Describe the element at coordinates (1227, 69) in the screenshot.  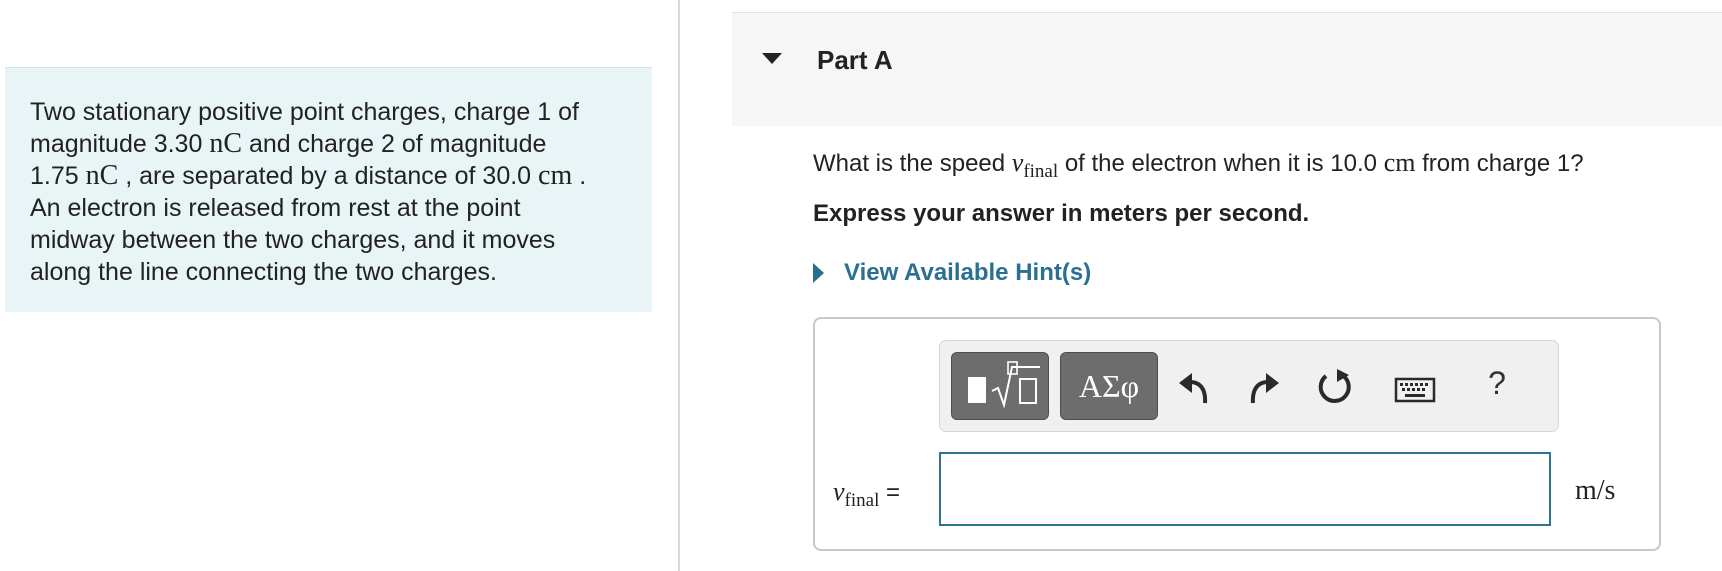
I see `part-header: Part A` at that location.